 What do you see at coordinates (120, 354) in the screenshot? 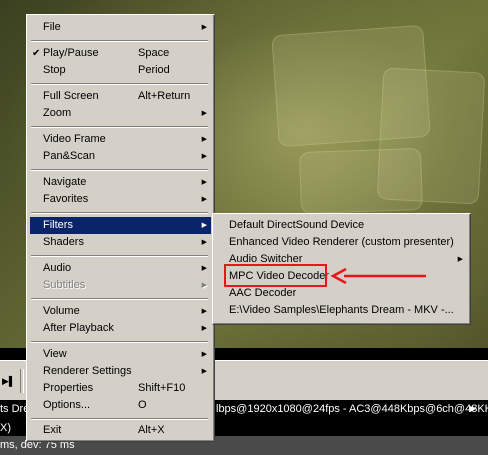
I see `menu-item-view: View ▶` at bounding box center [120, 354].